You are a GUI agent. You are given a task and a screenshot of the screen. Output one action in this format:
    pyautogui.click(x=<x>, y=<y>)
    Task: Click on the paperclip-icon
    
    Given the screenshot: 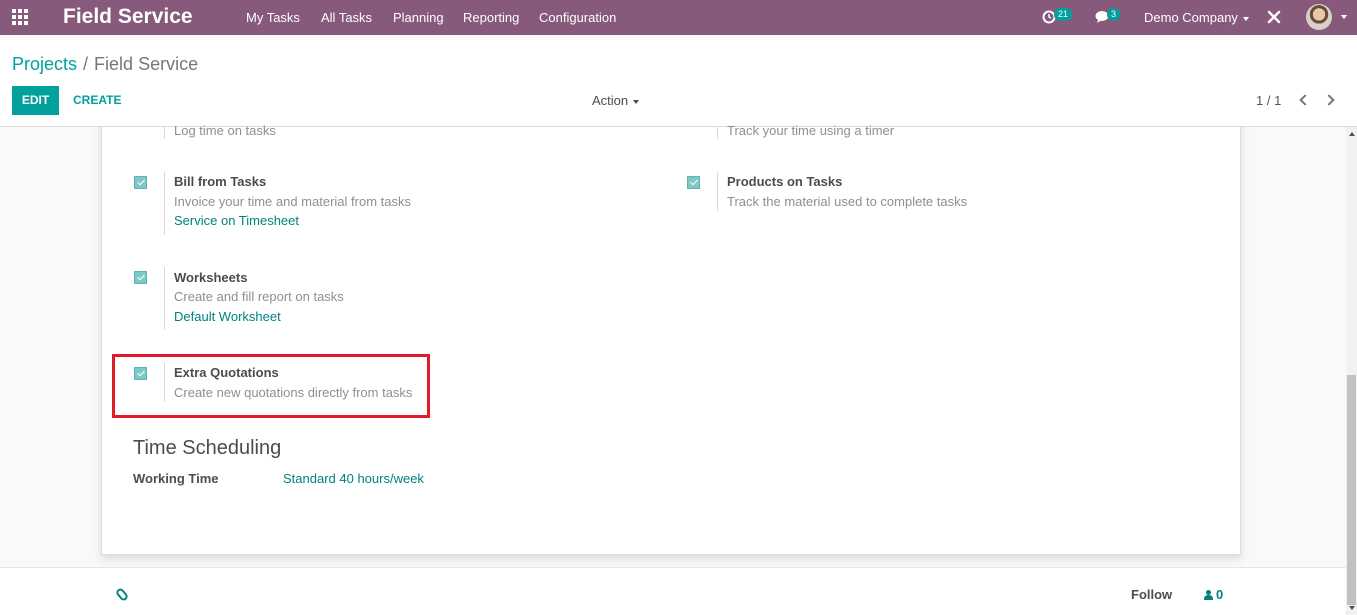 What is the action you would take?
    pyautogui.click(x=122, y=594)
    